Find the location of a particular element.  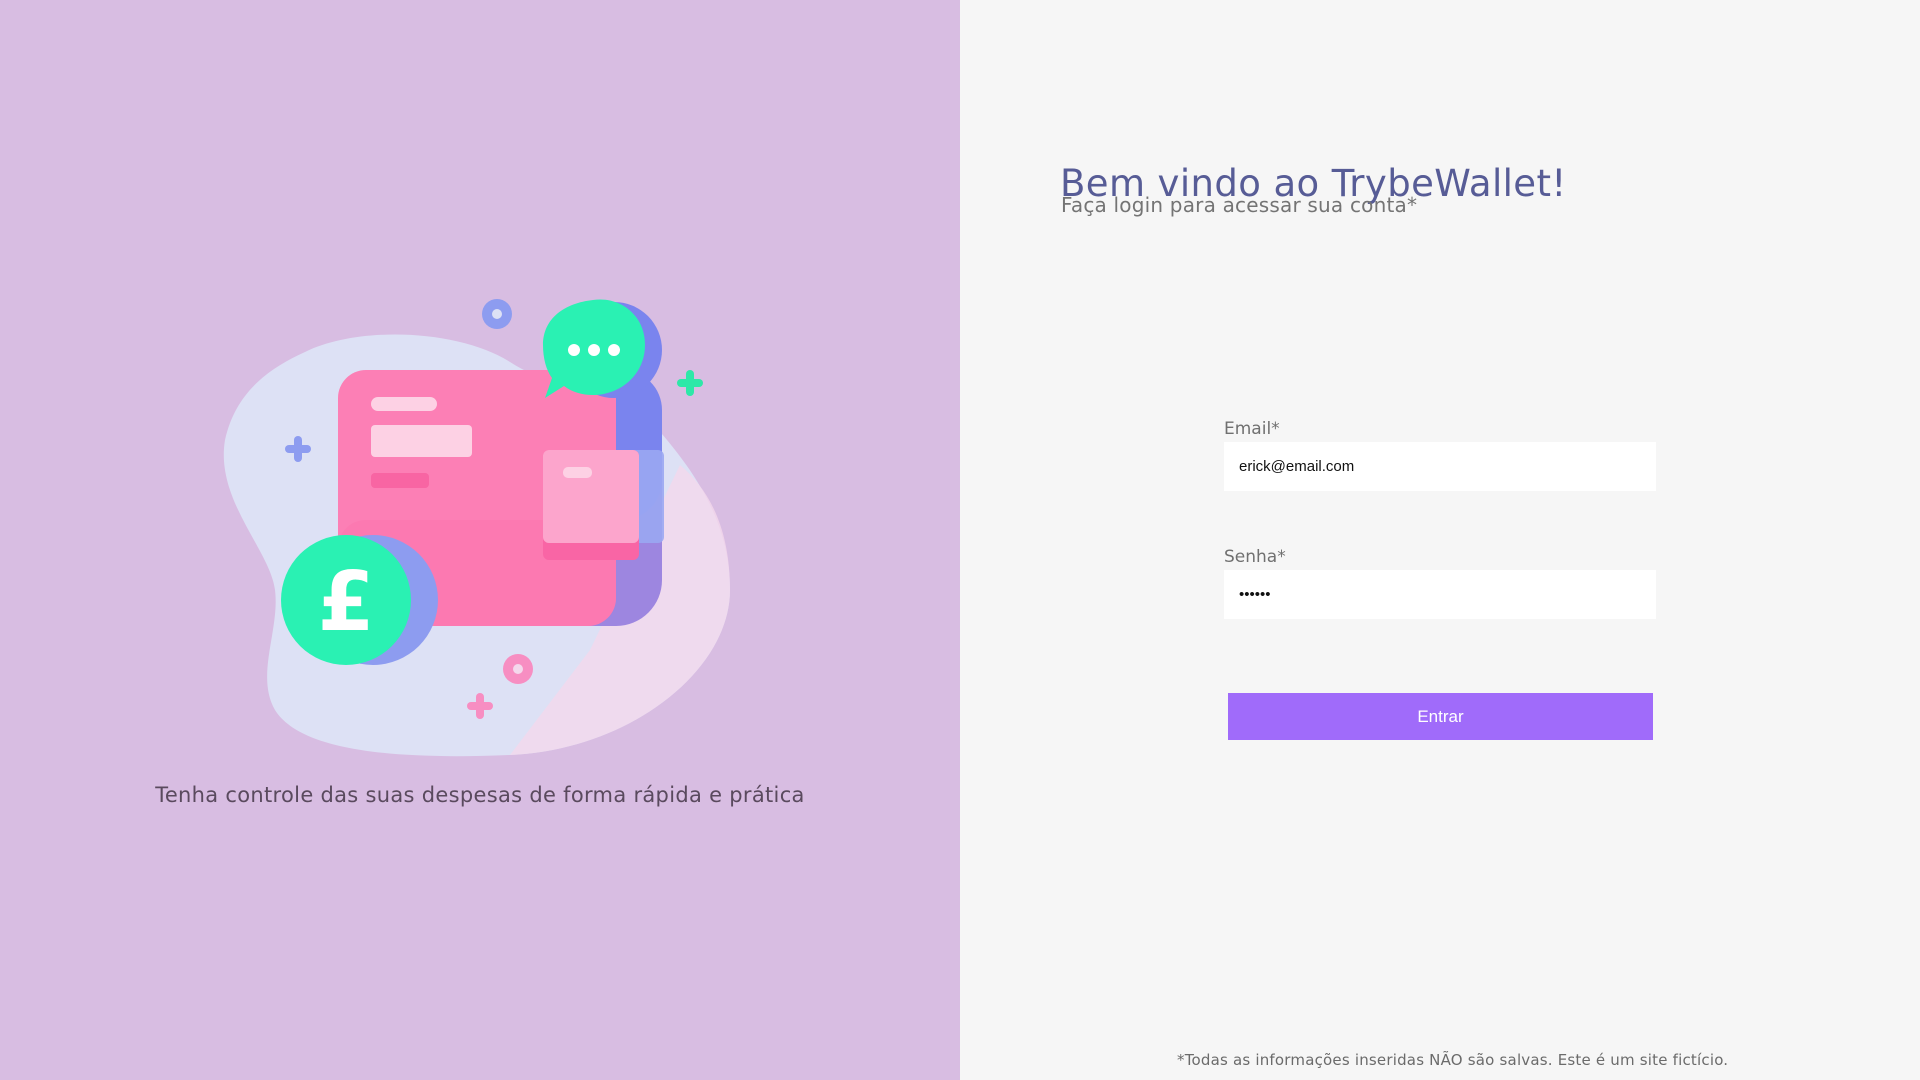

pound-glyph: £ is located at coordinates (345, 602).